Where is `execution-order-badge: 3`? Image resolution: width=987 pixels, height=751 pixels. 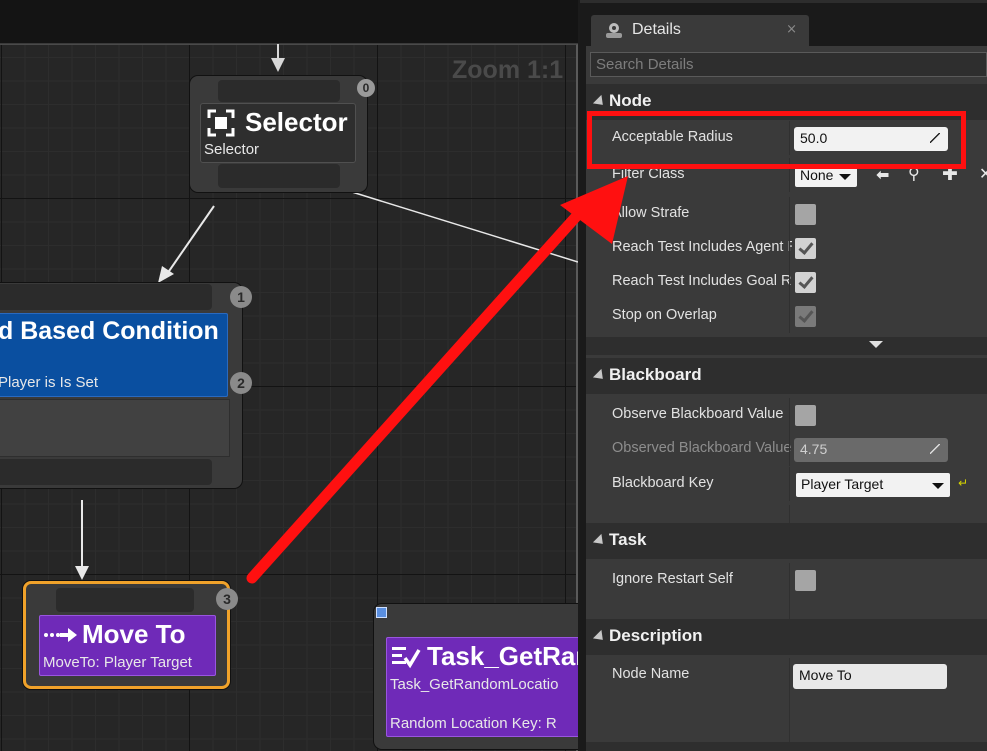
execution-order-badge: 3 is located at coordinates (227, 599).